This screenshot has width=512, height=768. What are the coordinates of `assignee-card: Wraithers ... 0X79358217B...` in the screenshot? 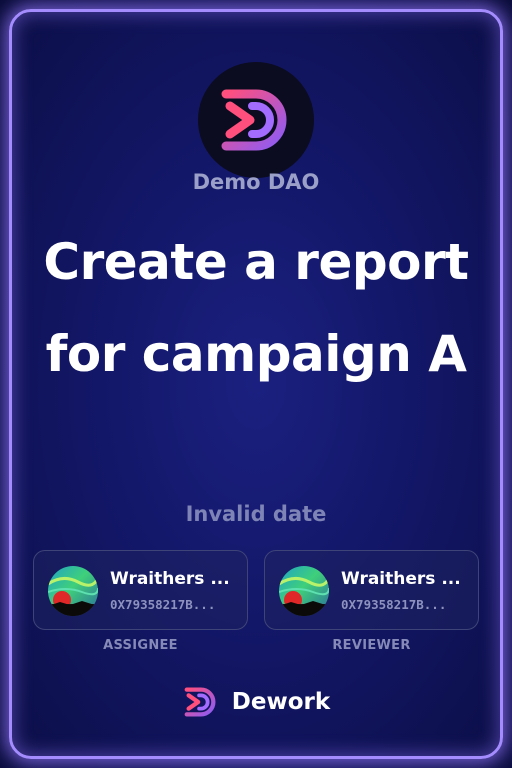 It's located at (140, 590).